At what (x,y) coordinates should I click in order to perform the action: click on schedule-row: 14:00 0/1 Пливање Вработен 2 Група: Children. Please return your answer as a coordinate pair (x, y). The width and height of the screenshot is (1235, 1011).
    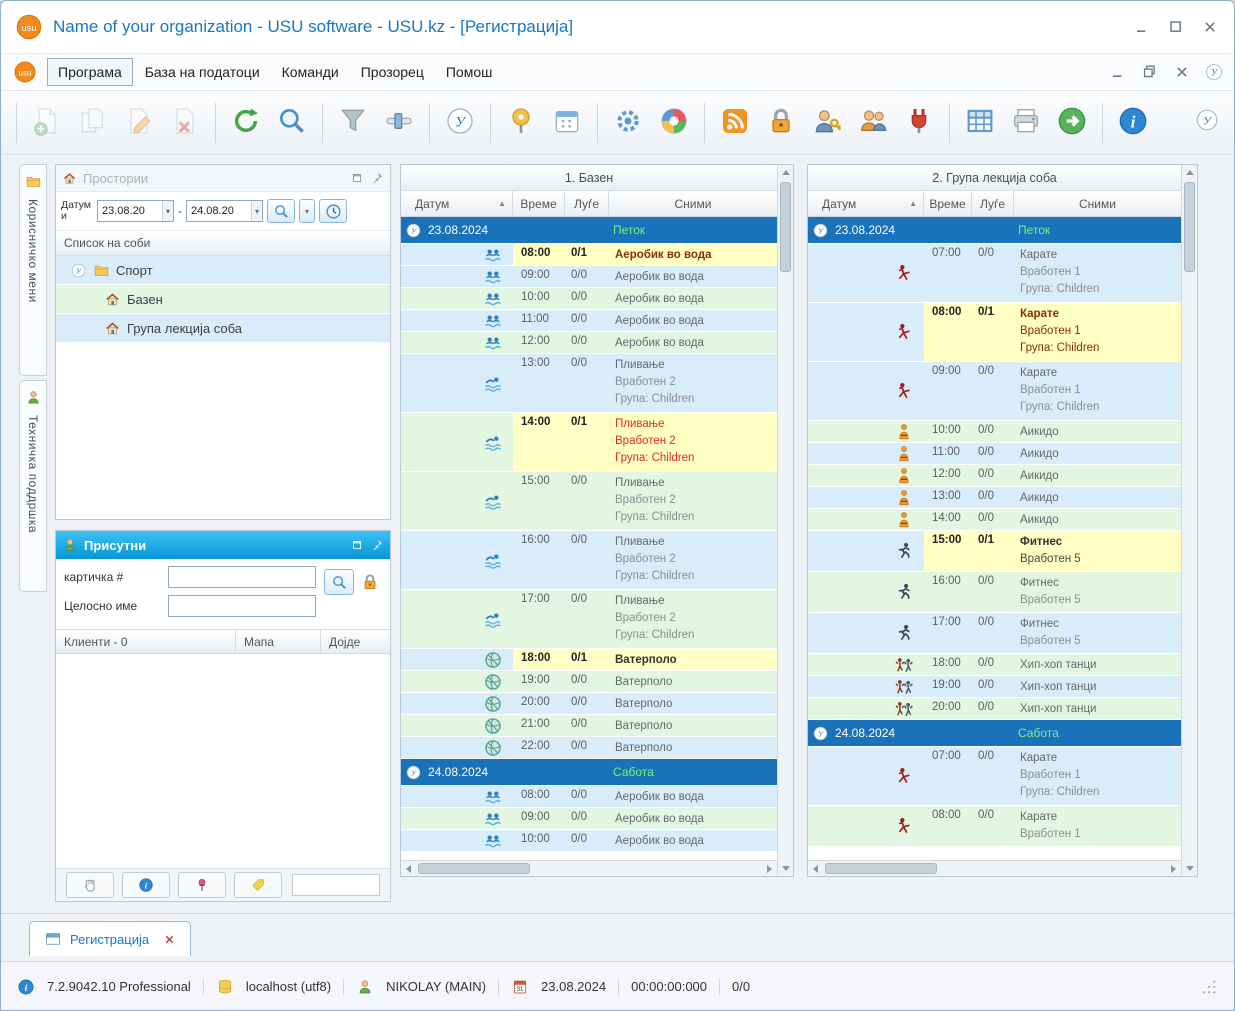
    Looking at the image, I should click on (589, 442).